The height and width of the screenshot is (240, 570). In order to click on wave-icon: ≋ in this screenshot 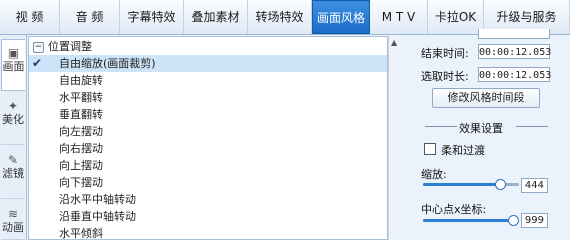, I will do `click(13, 214)`.